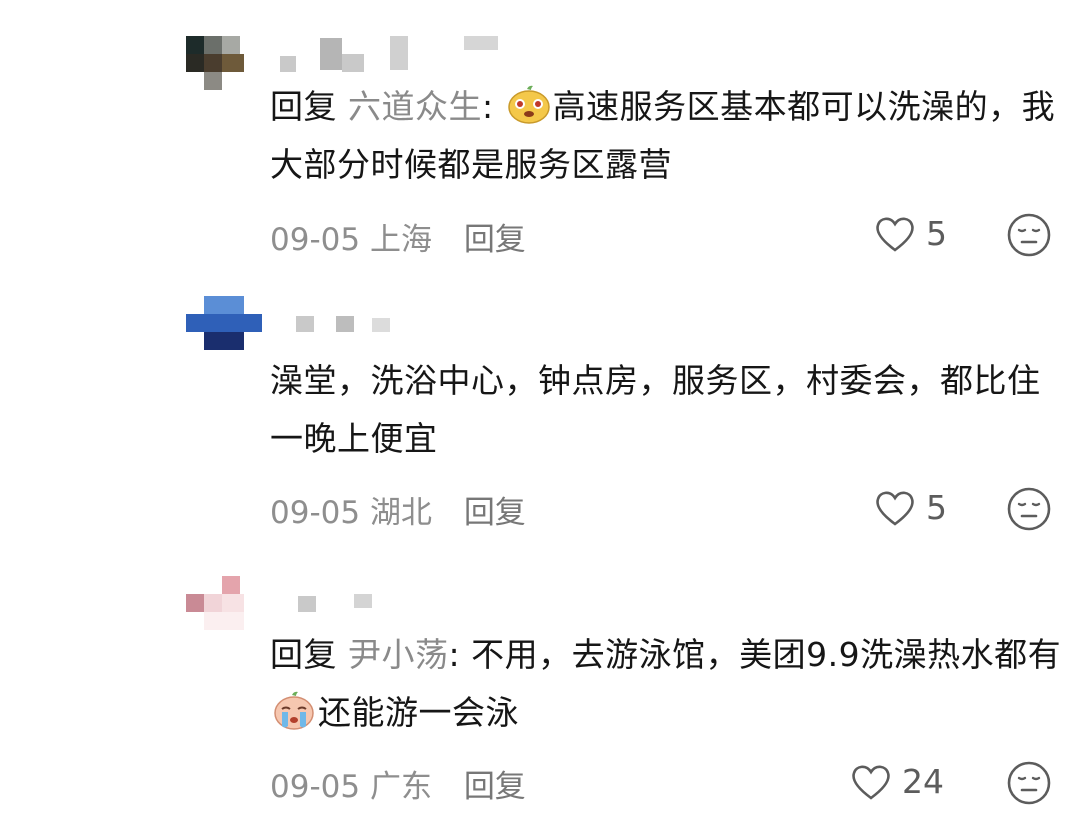  Describe the element at coordinates (655, 409) in the screenshot. I see `comment-text: 澡堂，洗浴中心，钟点房，服务区，村委会，都比住一晚上便宜` at that location.